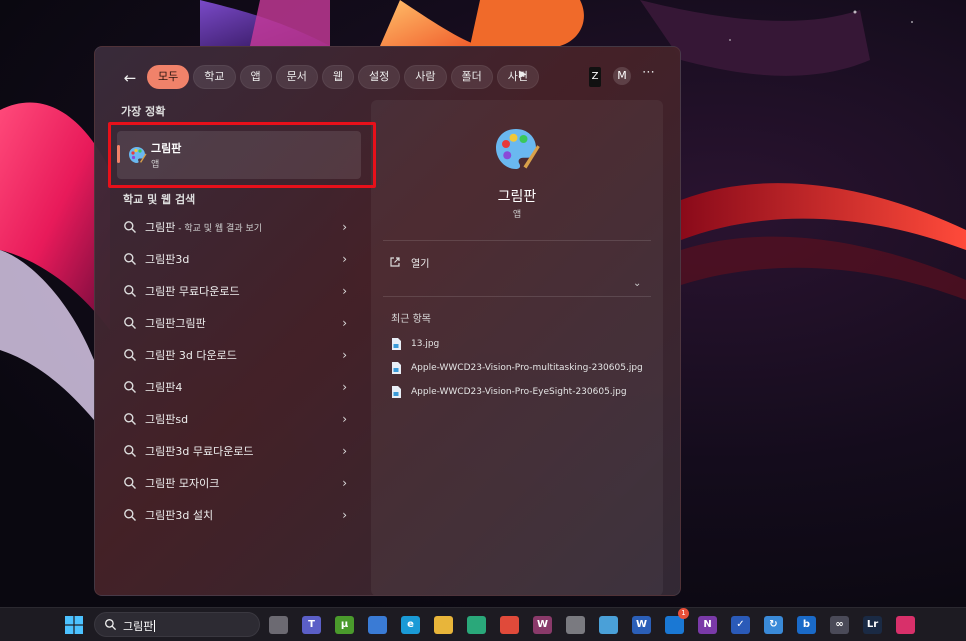 The height and width of the screenshot is (641, 966). Describe the element at coordinates (707, 625) in the screenshot. I see `onenote-icon: N` at that location.